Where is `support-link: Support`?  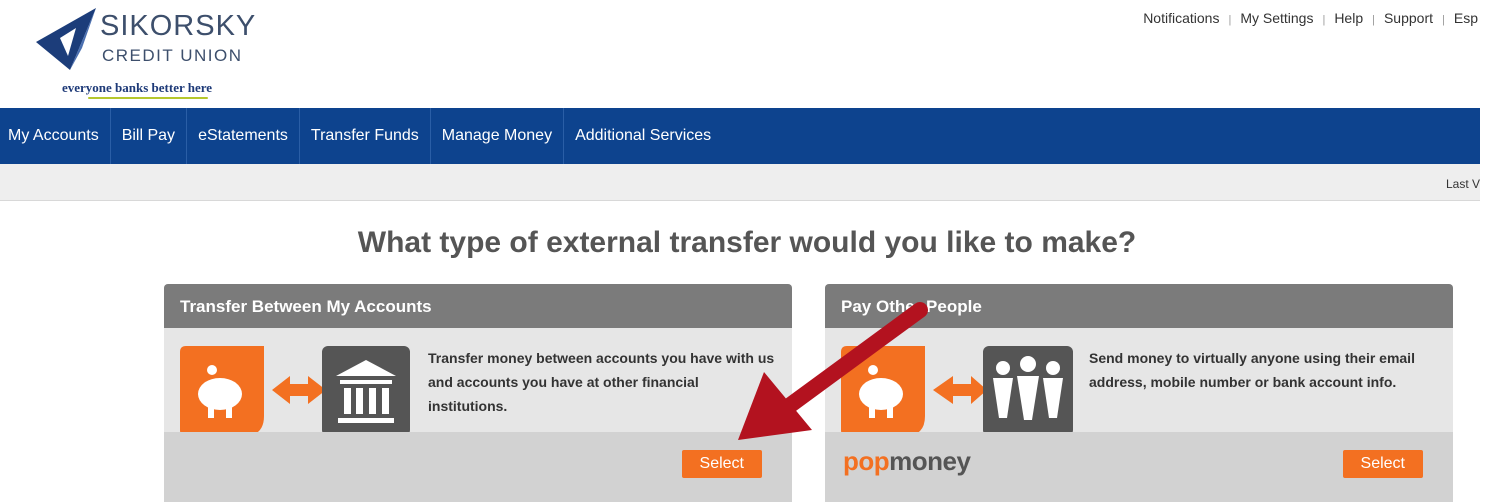 support-link: Support is located at coordinates (1408, 18).